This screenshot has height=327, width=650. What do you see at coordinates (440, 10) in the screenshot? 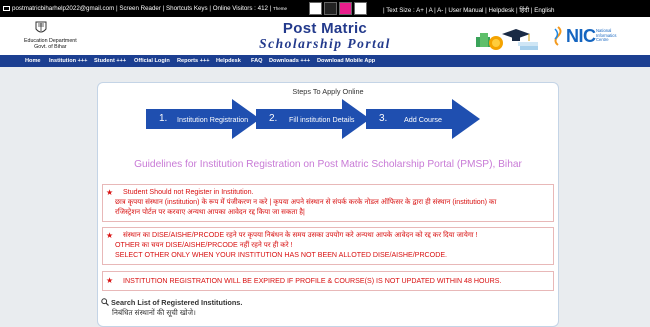
I see `text-size-decrease: A-` at bounding box center [440, 10].